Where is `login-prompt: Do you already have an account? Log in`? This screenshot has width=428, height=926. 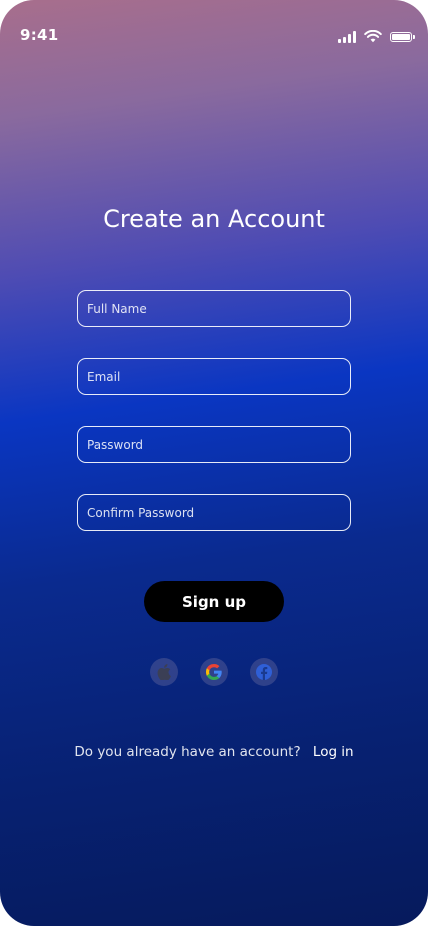
login-prompt: Do you already have an account? Log in is located at coordinates (214, 752).